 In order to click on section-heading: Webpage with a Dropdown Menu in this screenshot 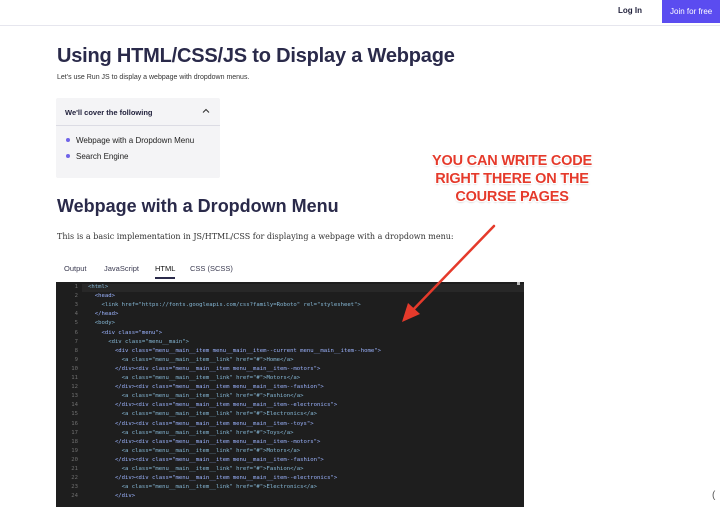, I will do `click(198, 206)`.